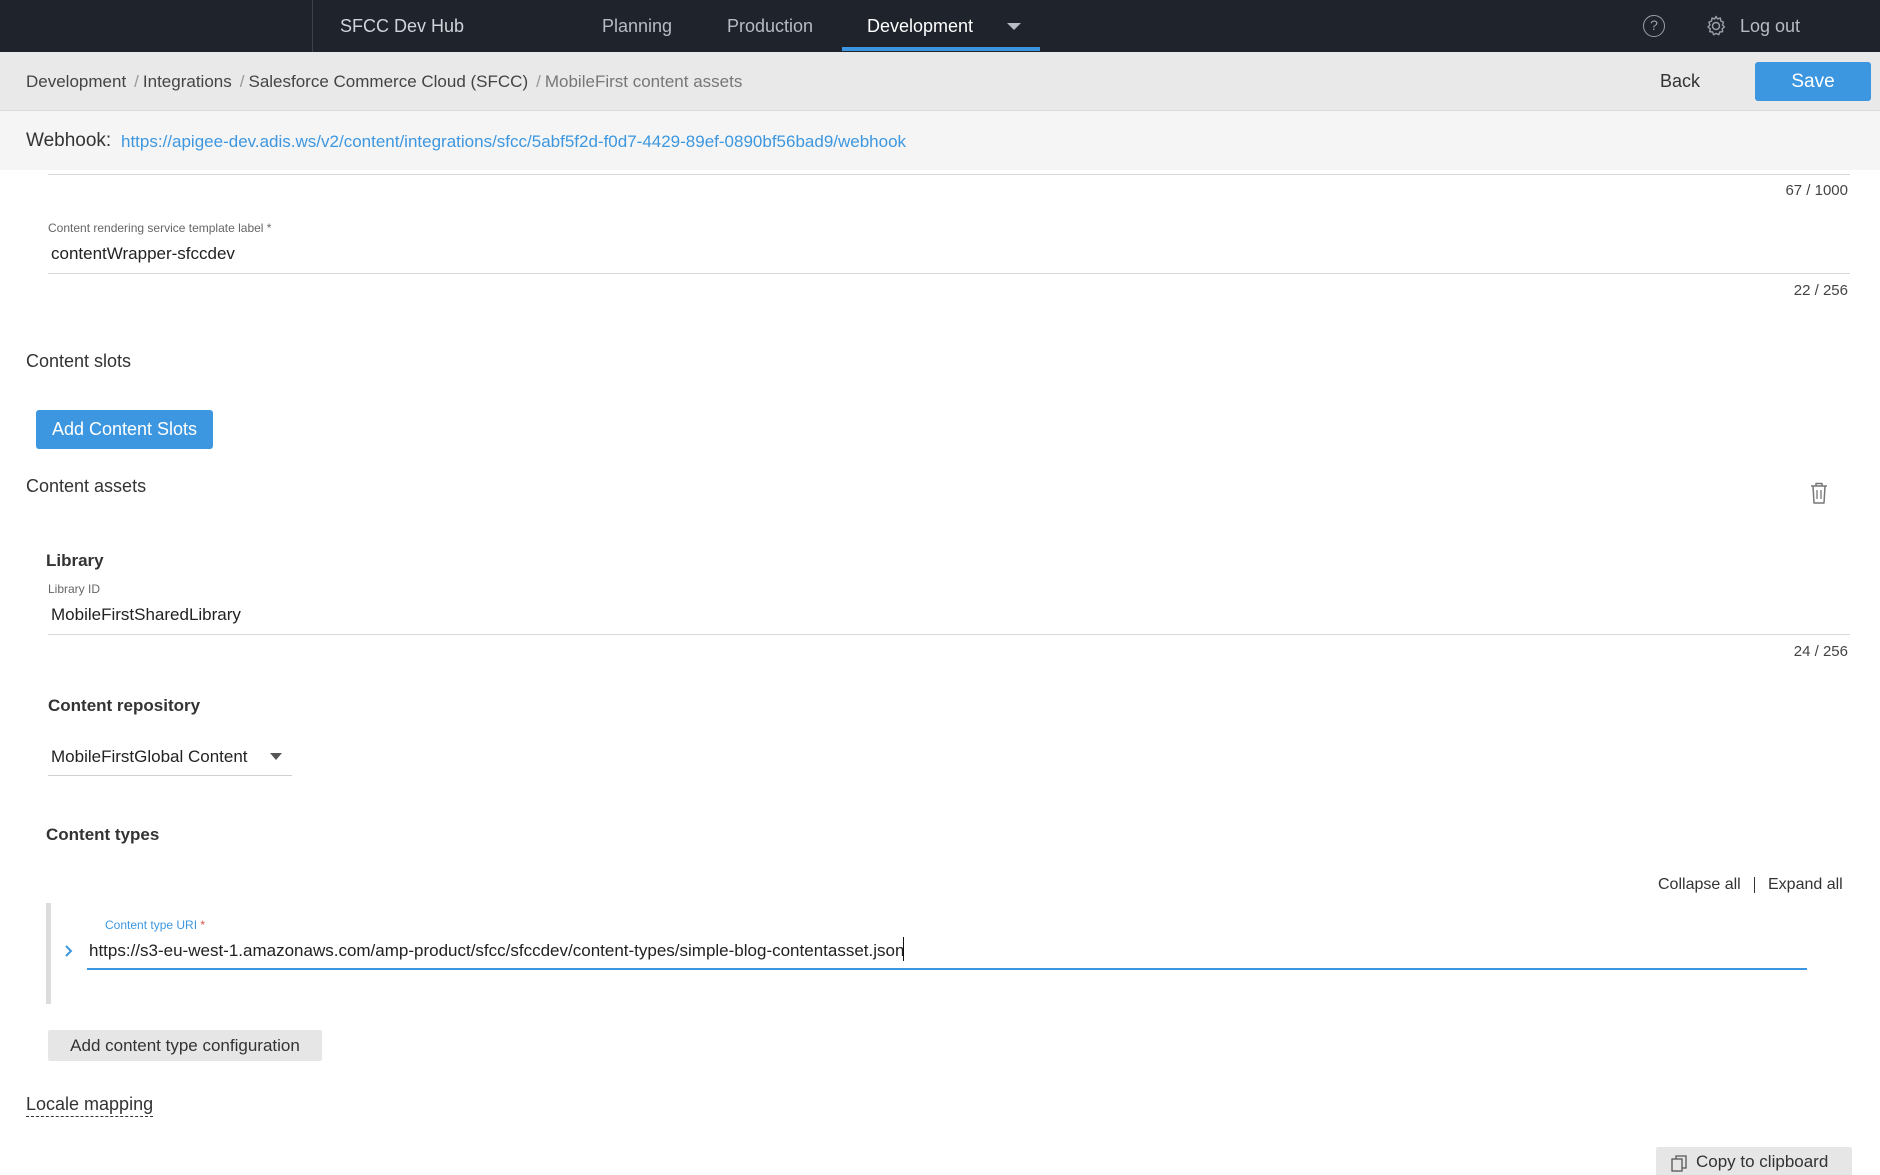  Describe the element at coordinates (1699, 885) in the screenshot. I see `collapse-all-link: Collapse all` at that location.